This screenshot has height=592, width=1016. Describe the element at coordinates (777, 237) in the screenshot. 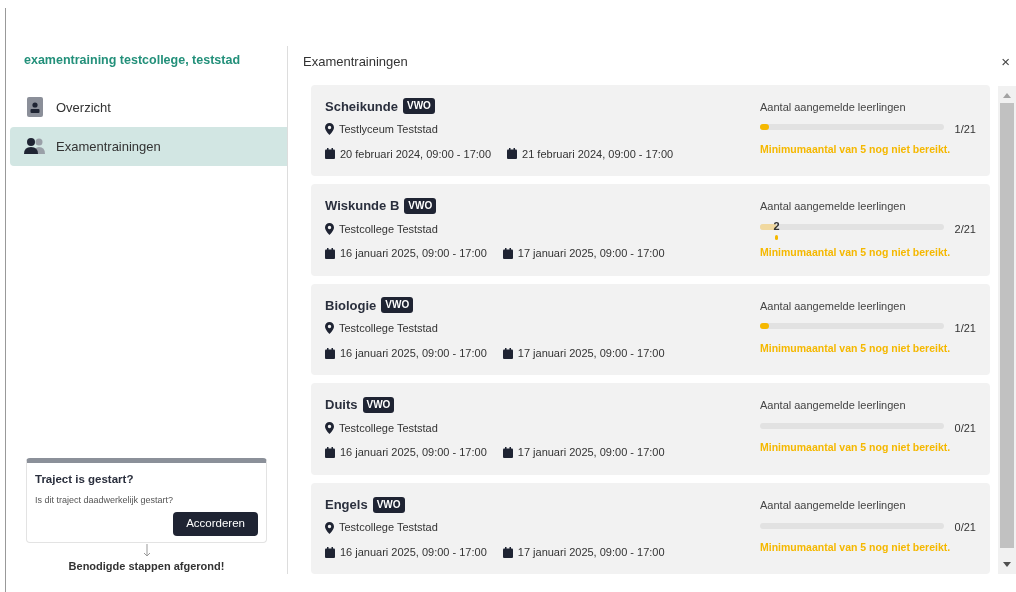

I see `tooltip-pointer-icon` at that location.